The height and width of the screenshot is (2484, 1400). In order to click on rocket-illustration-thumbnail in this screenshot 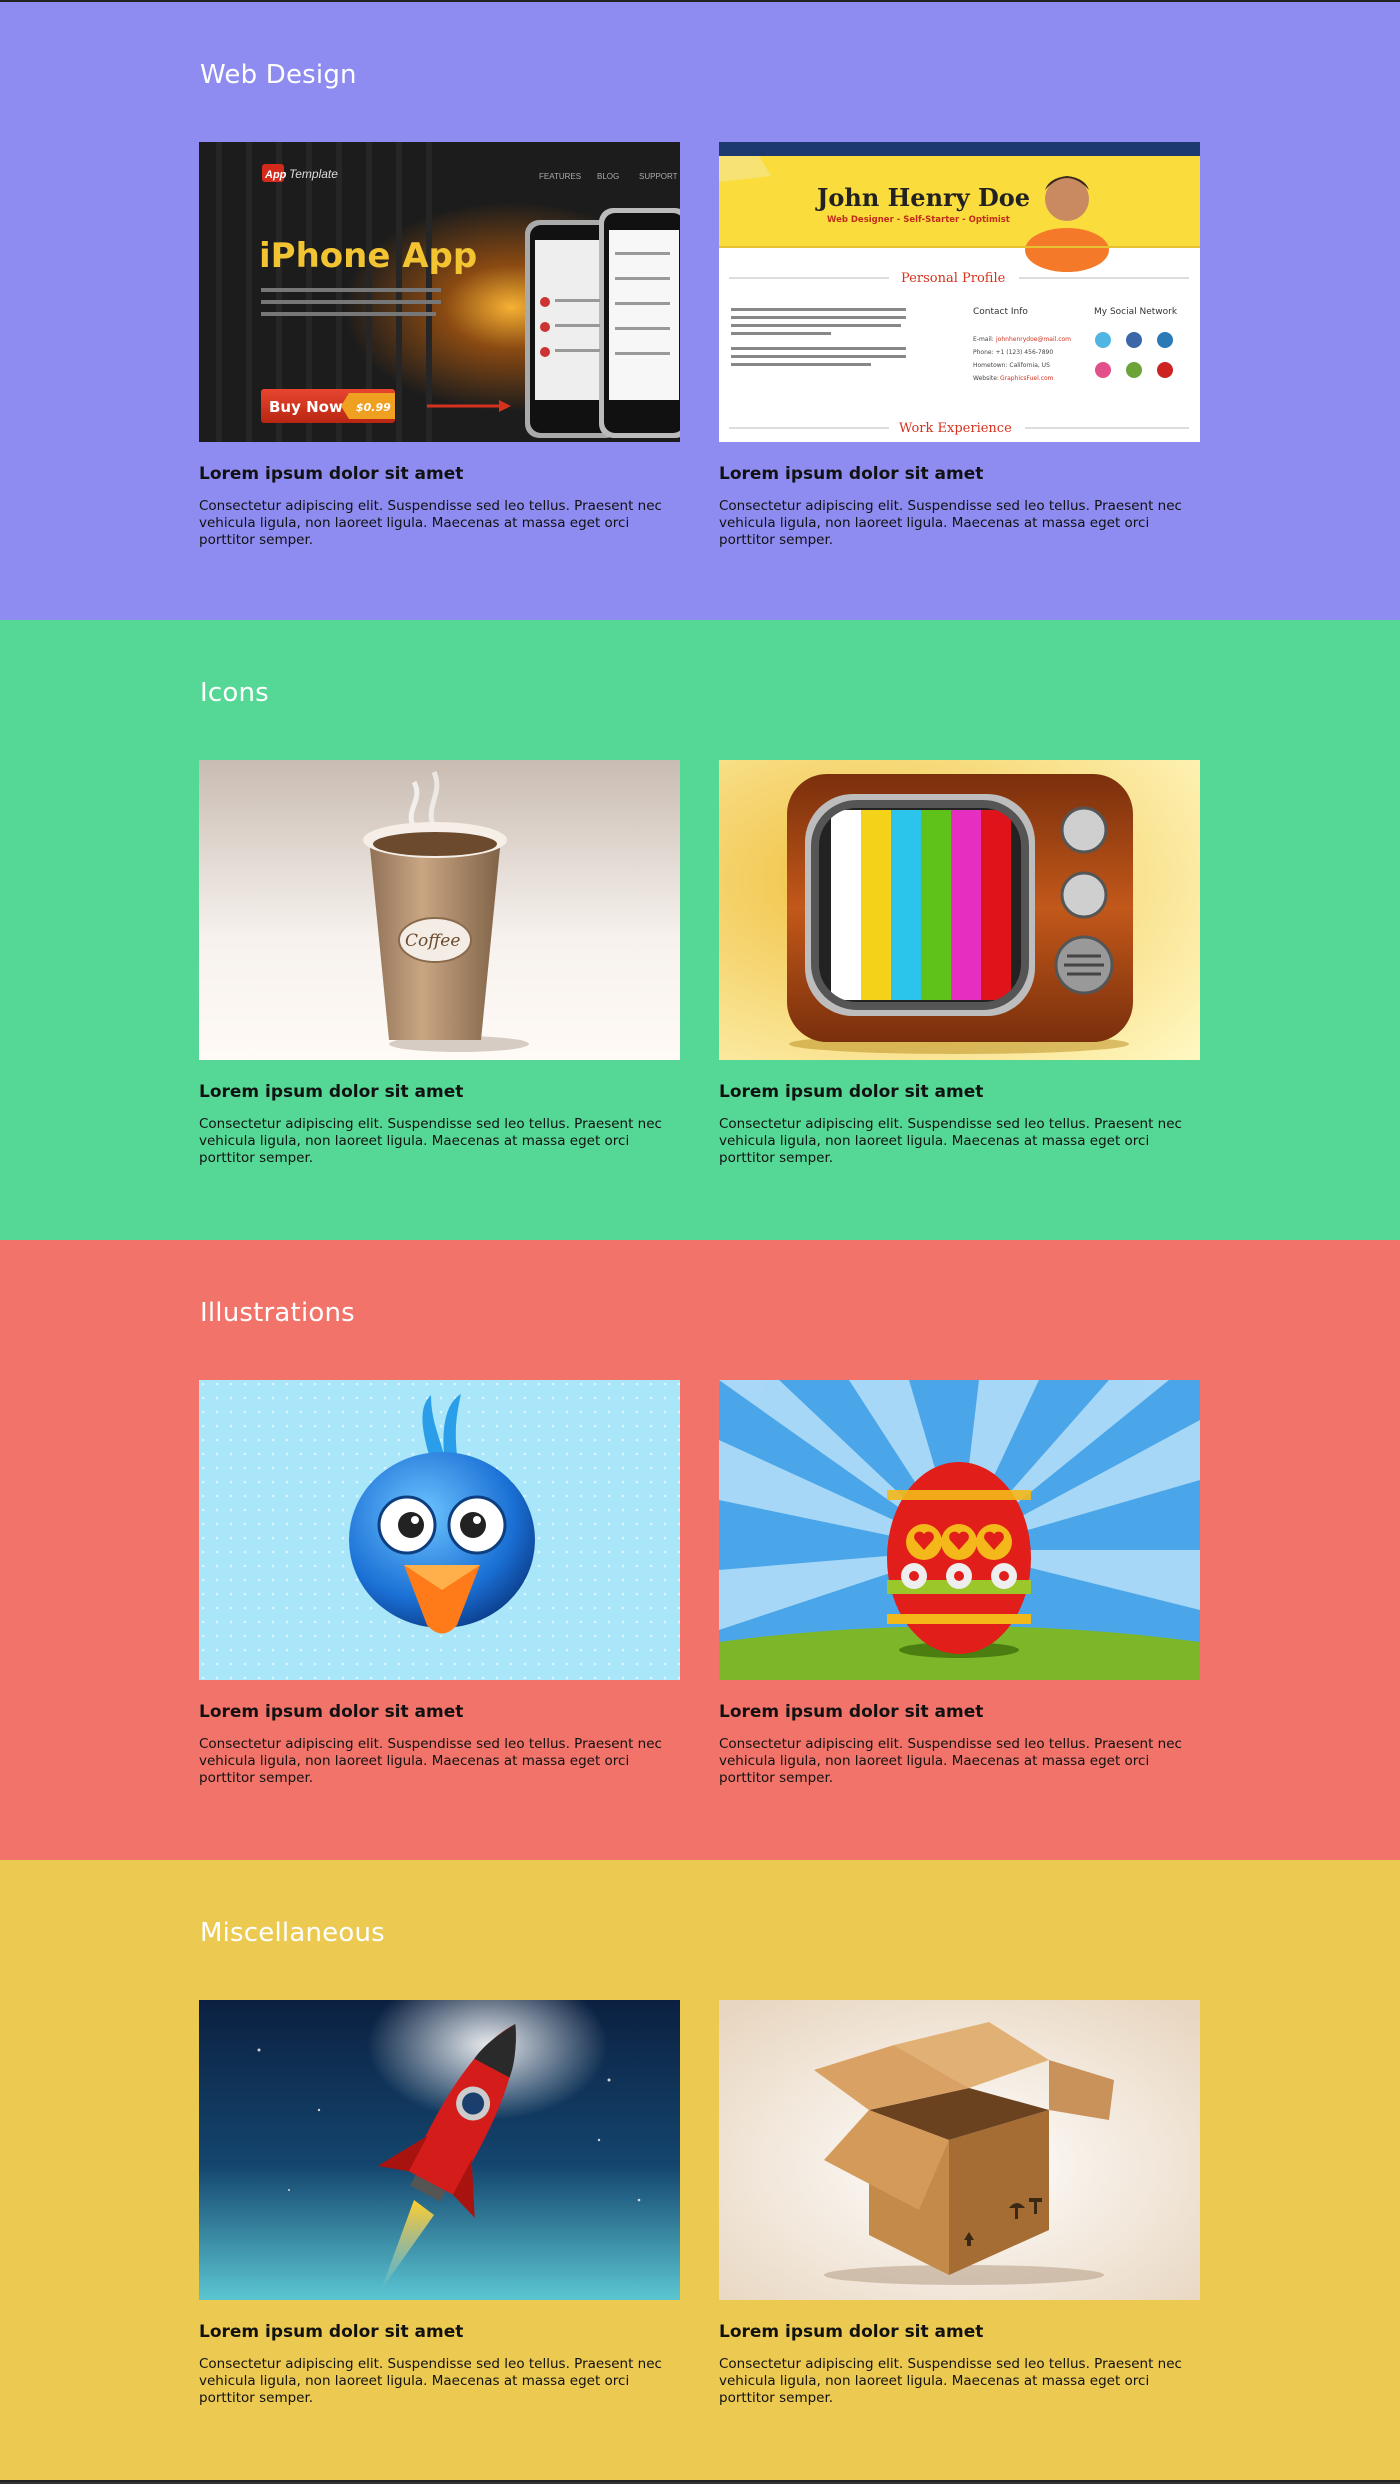, I will do `click(439, 2150)`.